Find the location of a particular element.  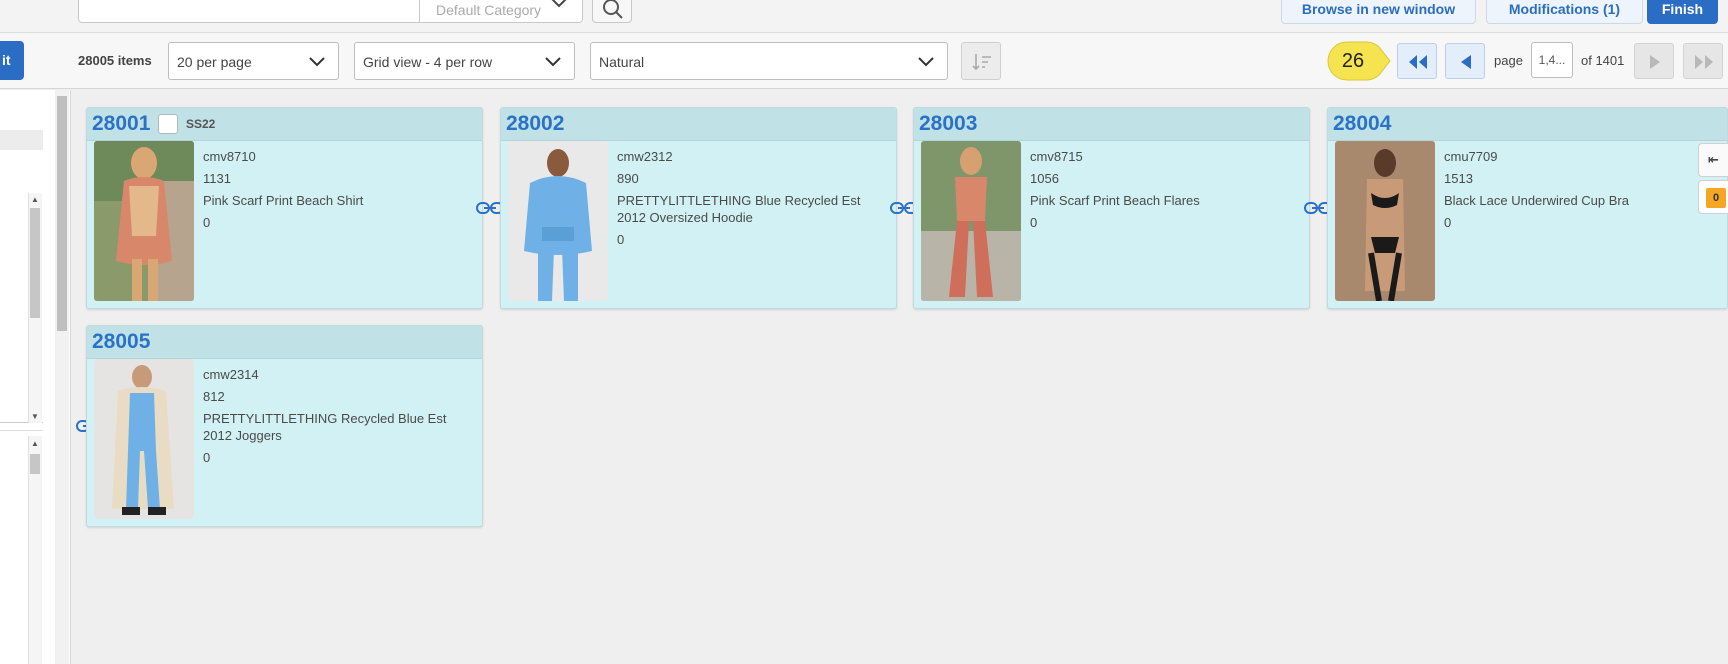

product-card-header: 28001 SS22 is located at coordinates (284, 124).